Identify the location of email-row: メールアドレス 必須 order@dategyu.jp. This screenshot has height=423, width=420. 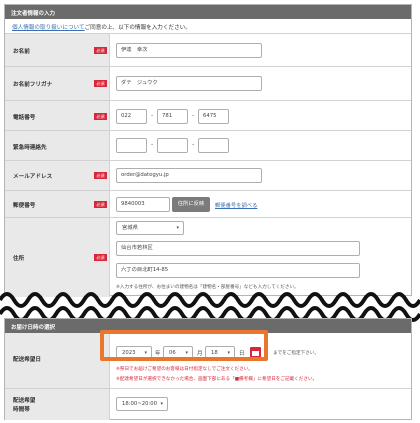
(208, 176).